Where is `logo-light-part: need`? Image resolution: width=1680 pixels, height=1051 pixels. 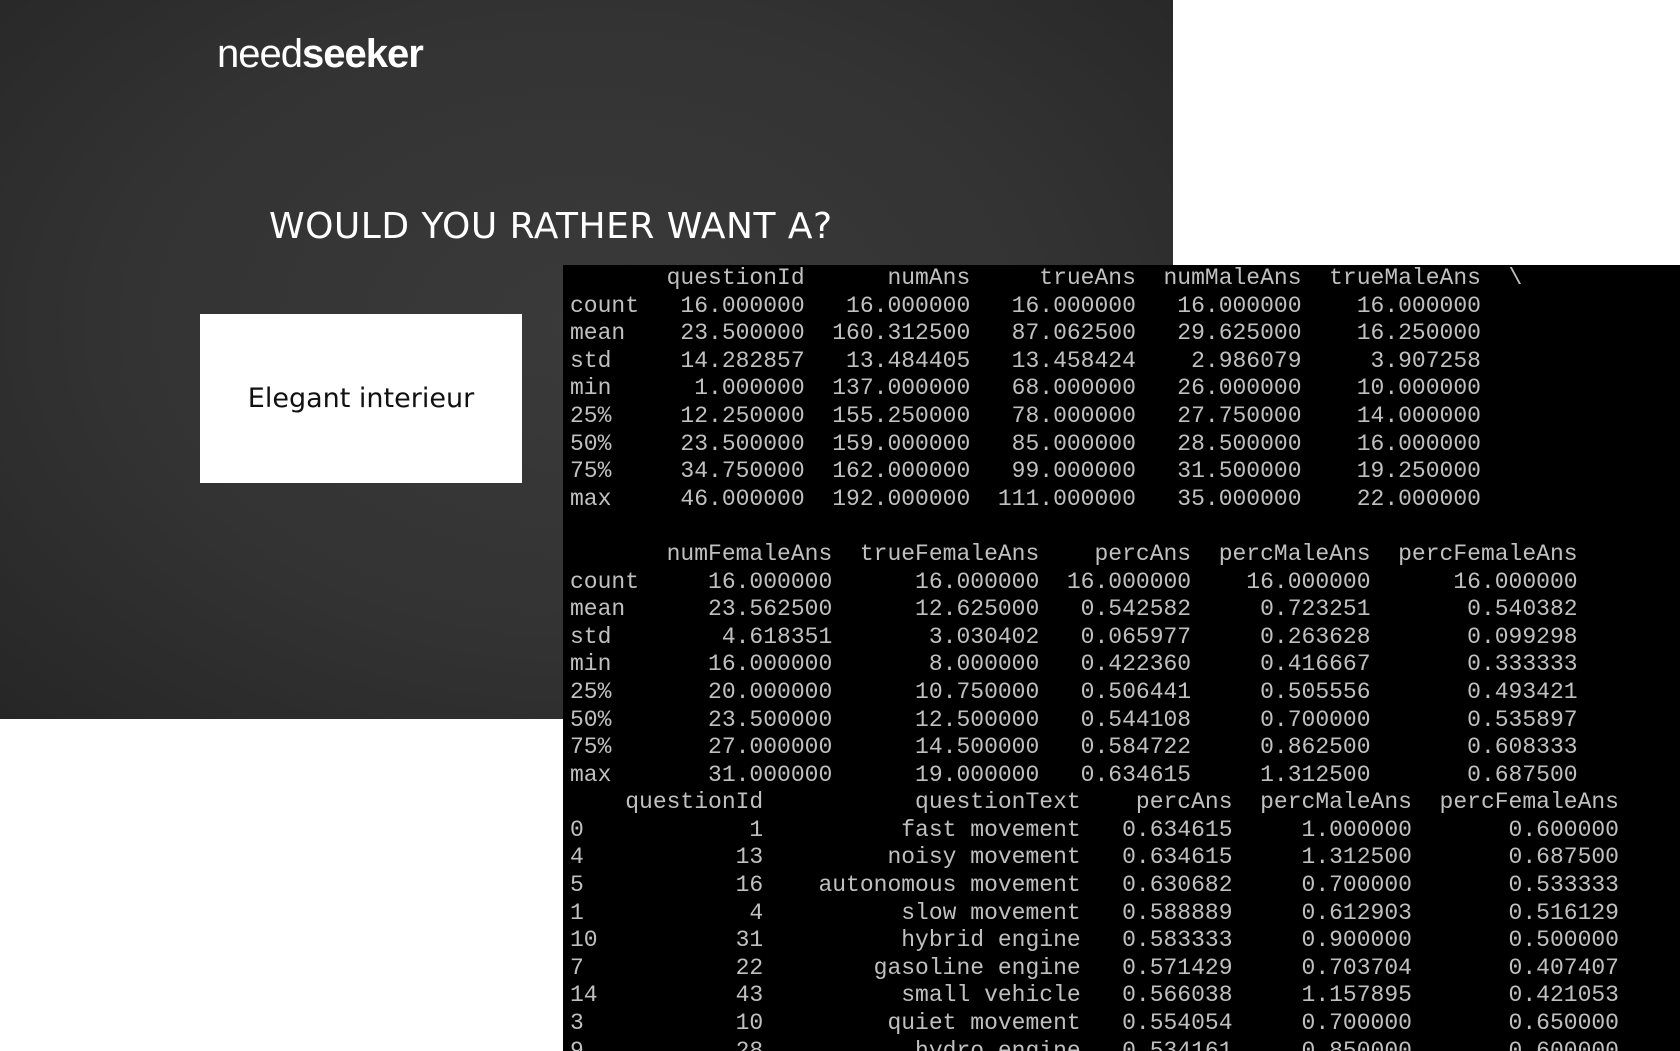
logo-light-part: need is located at coordinates (260, 54).